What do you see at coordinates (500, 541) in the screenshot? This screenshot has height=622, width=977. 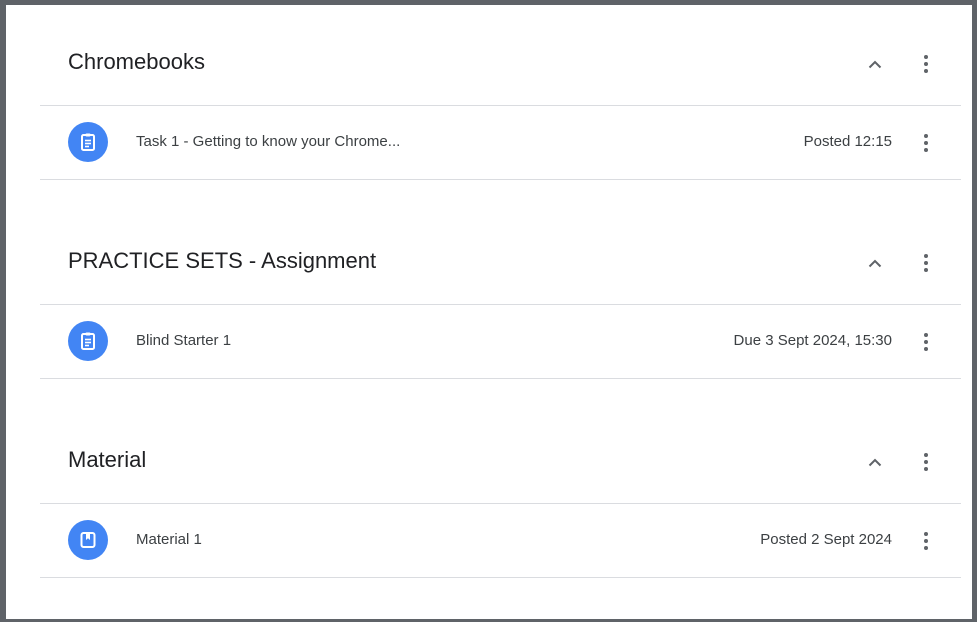 I see `list-item: Material 1 Posted 2 Sept 2024` at bounding box center [500, 541].